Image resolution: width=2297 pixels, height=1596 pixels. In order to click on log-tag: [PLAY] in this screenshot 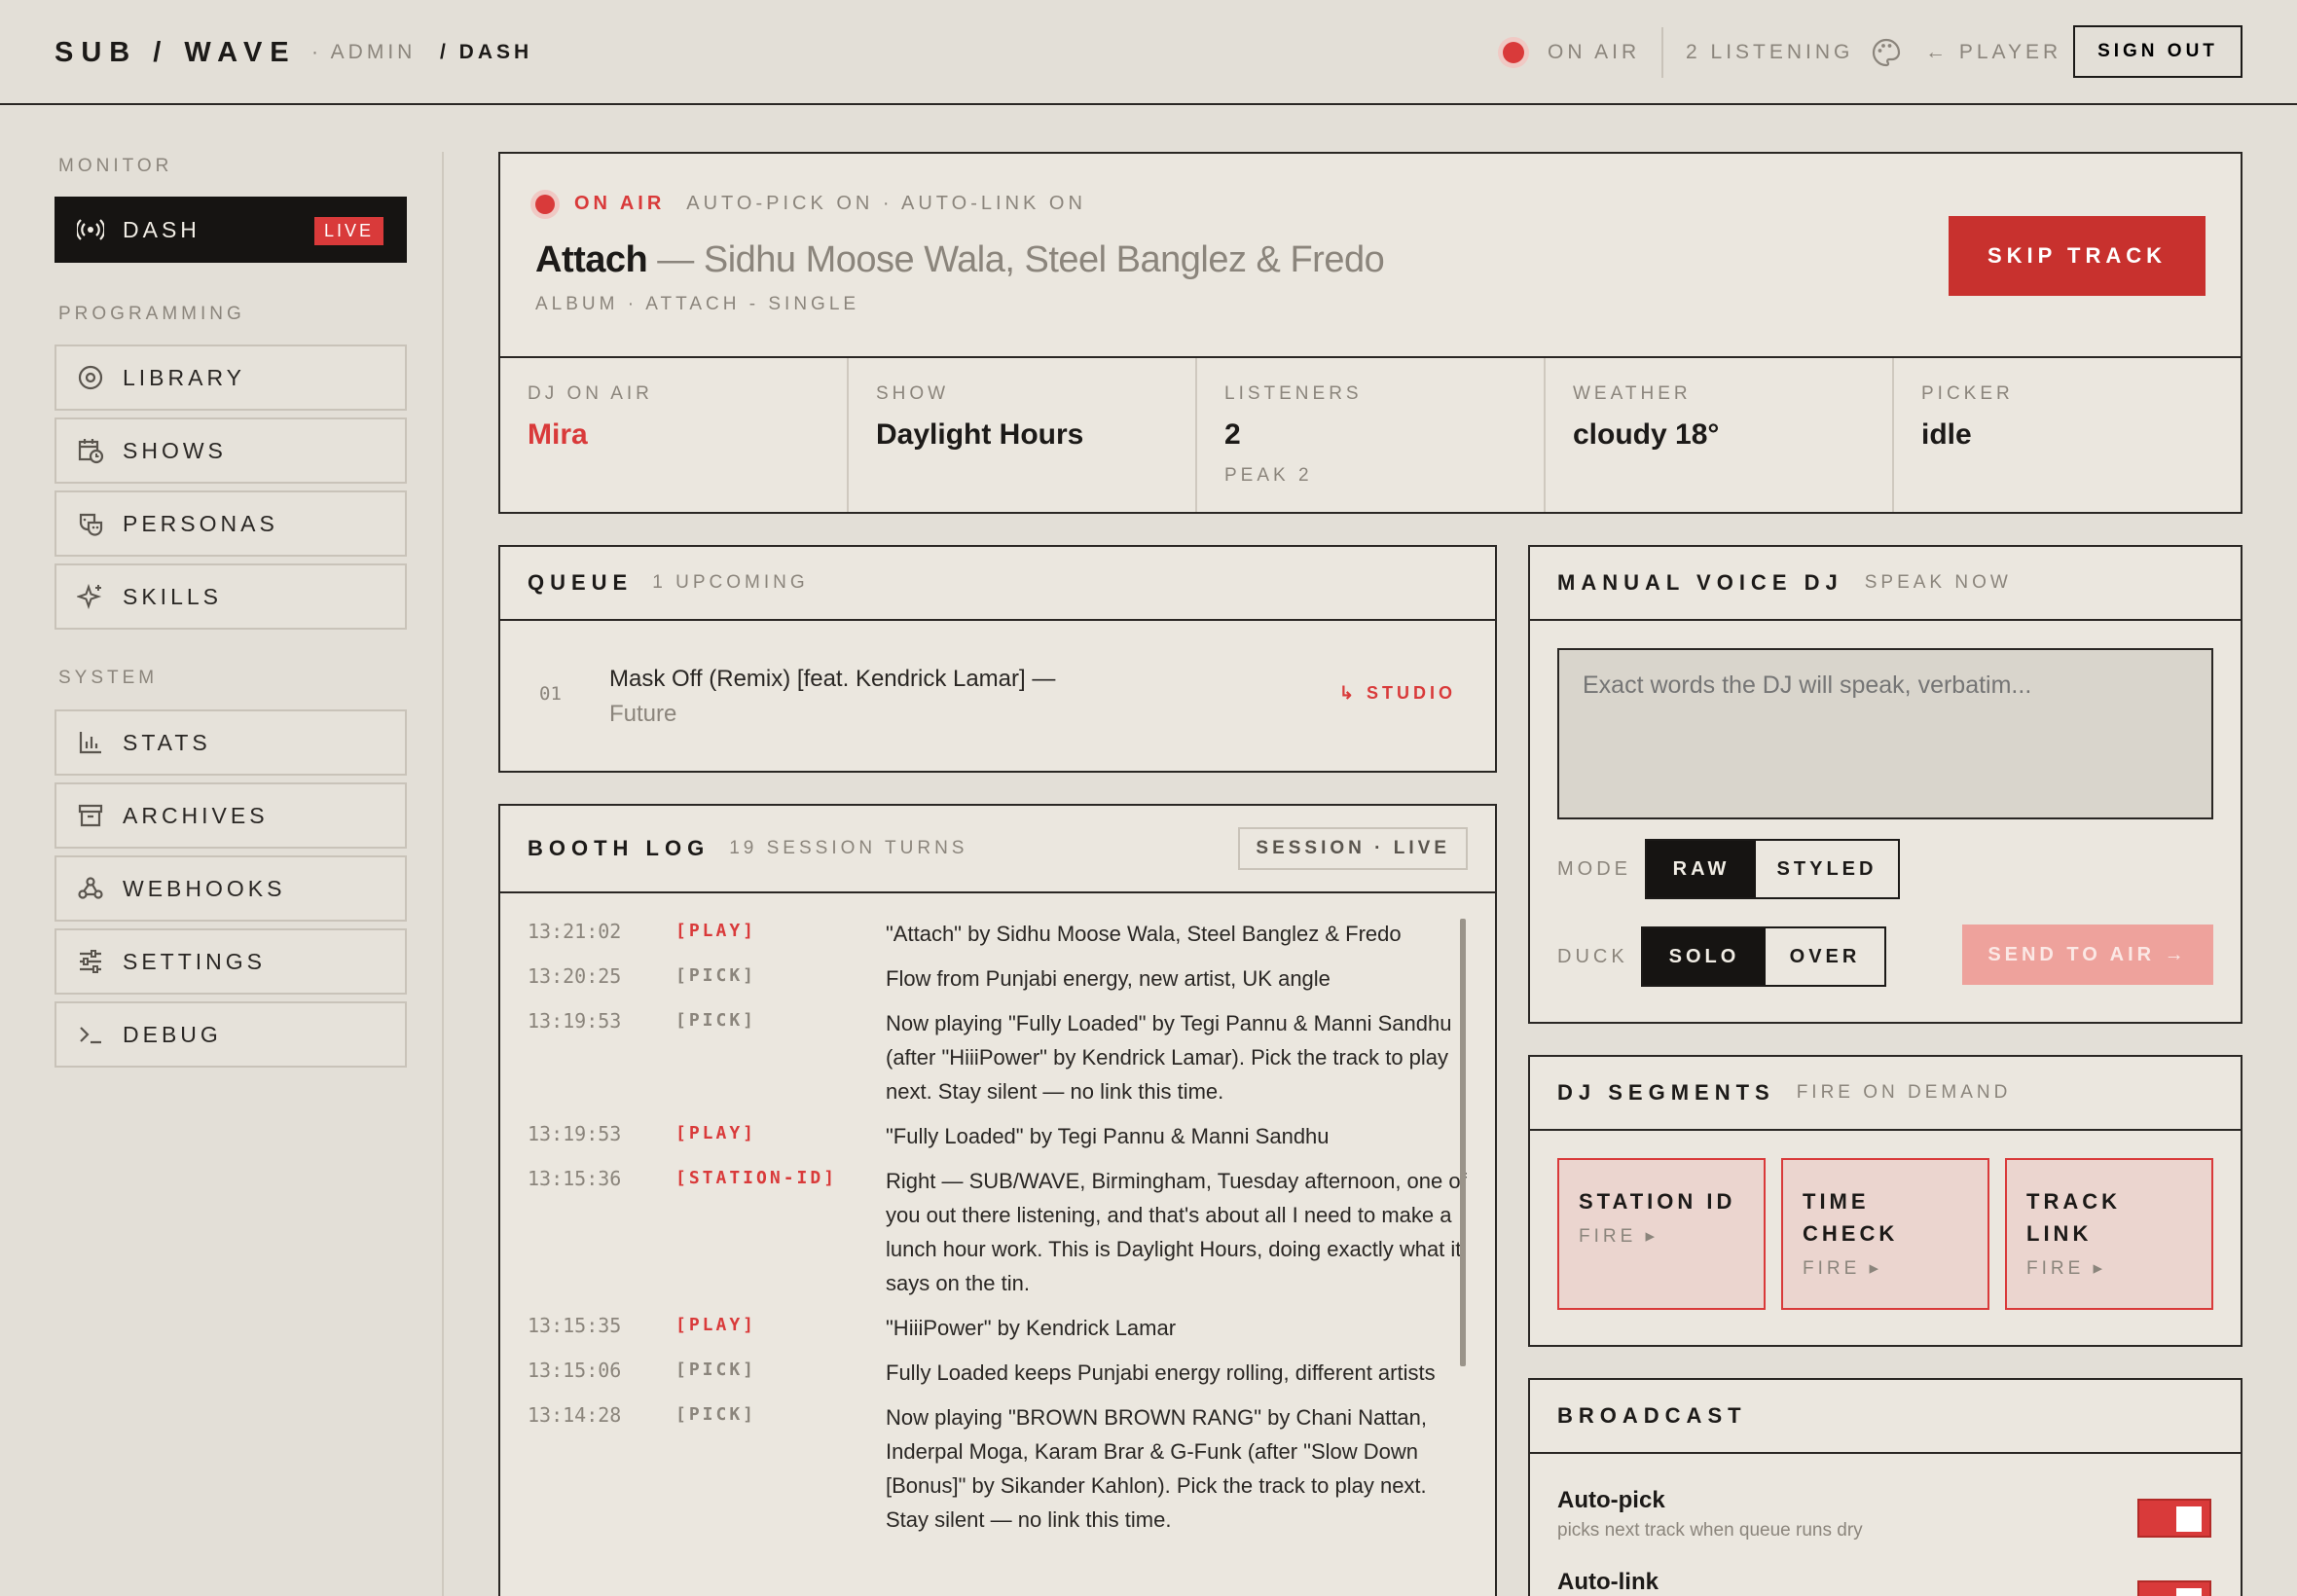, I will do `click(716, 1133)`.